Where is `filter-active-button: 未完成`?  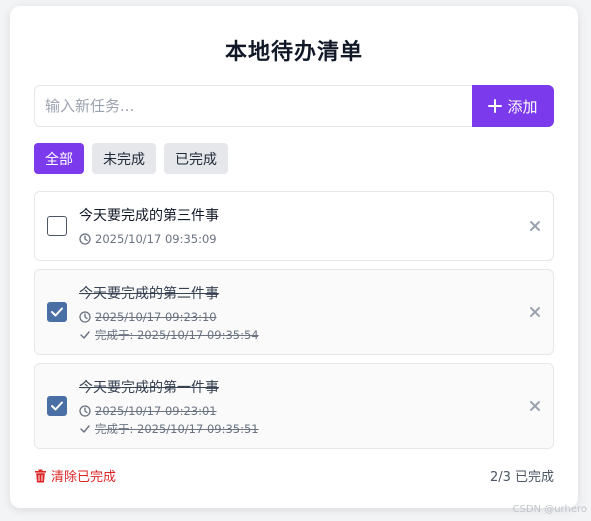
filter-active-button: 未完成 is located at coordinates (124, 158).